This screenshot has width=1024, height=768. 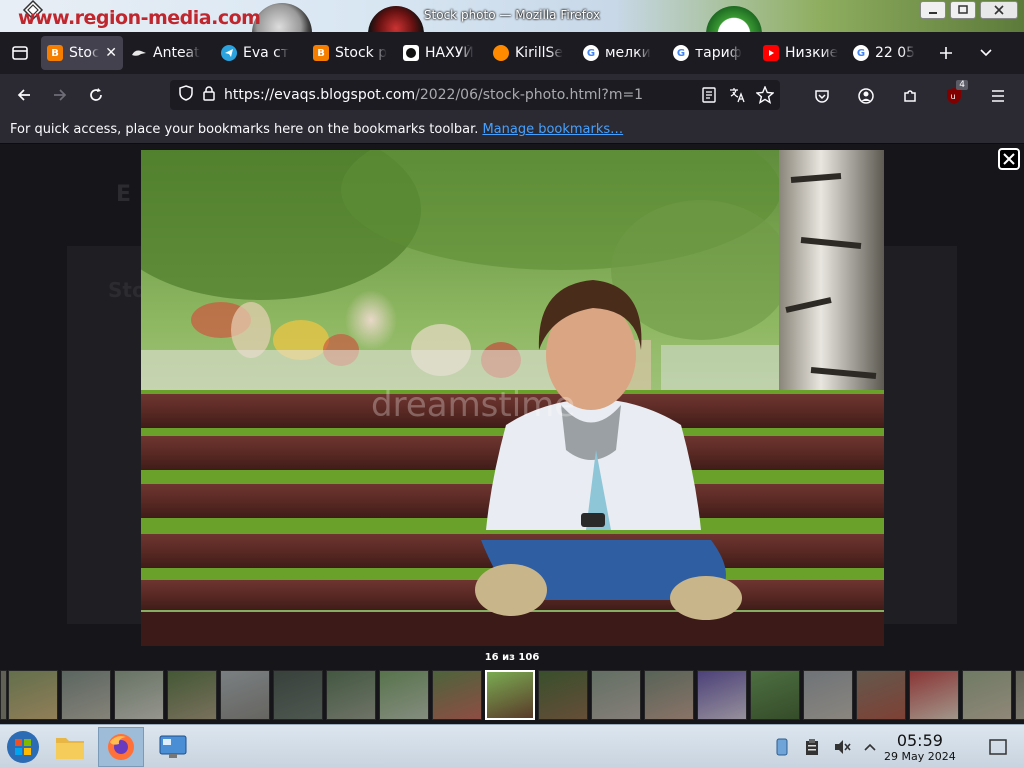 I want to click on extensions-button, so click(x=910, y=96).